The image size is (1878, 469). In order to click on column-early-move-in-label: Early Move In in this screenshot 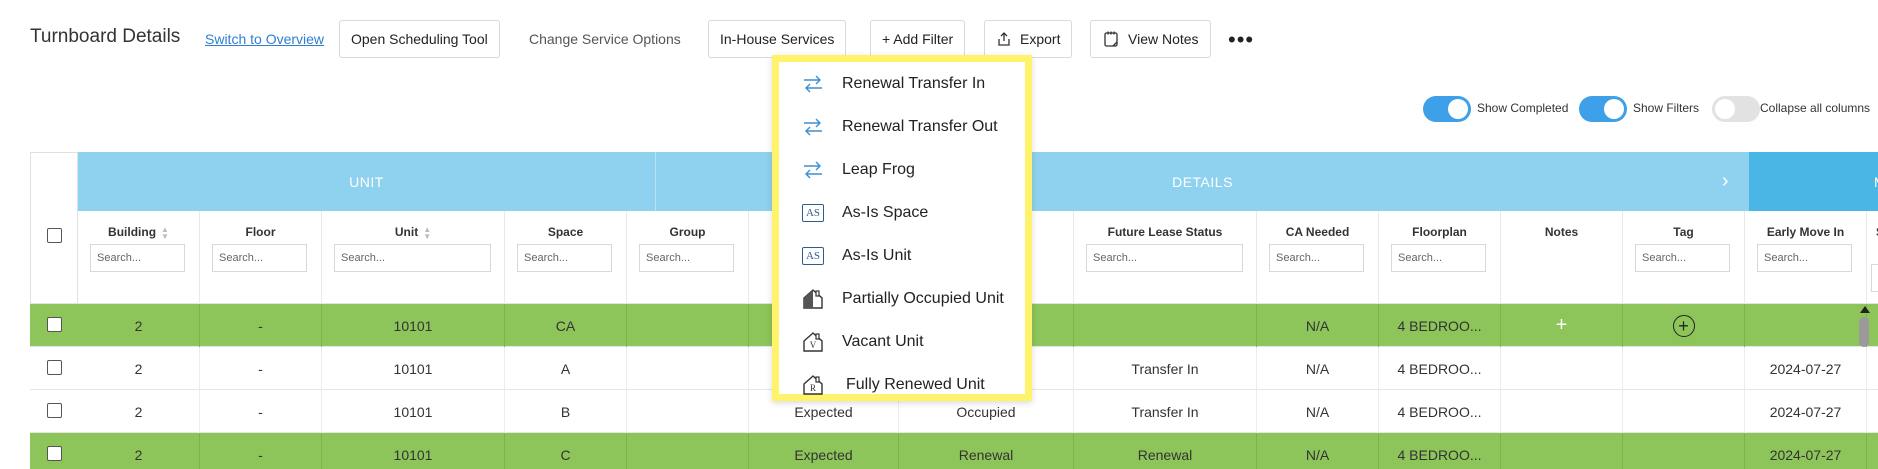, I will do `click(1805, 232)`.